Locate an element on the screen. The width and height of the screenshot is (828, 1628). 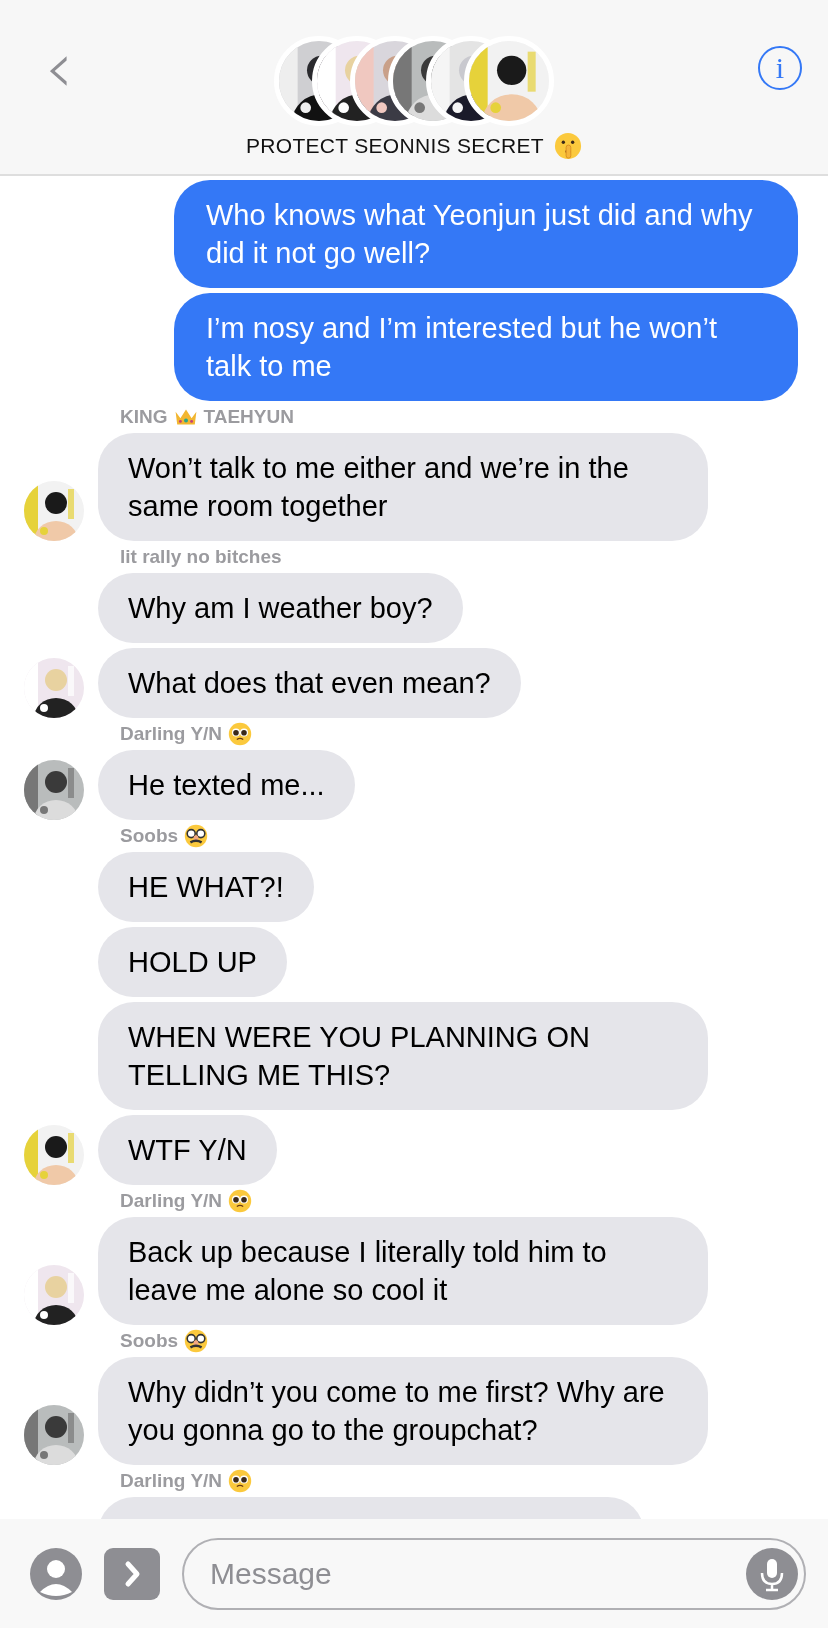
received-message: Why didn’t you come to me first? Why are you gonna go to the groupchat? is located at coordinates (403, 1411).